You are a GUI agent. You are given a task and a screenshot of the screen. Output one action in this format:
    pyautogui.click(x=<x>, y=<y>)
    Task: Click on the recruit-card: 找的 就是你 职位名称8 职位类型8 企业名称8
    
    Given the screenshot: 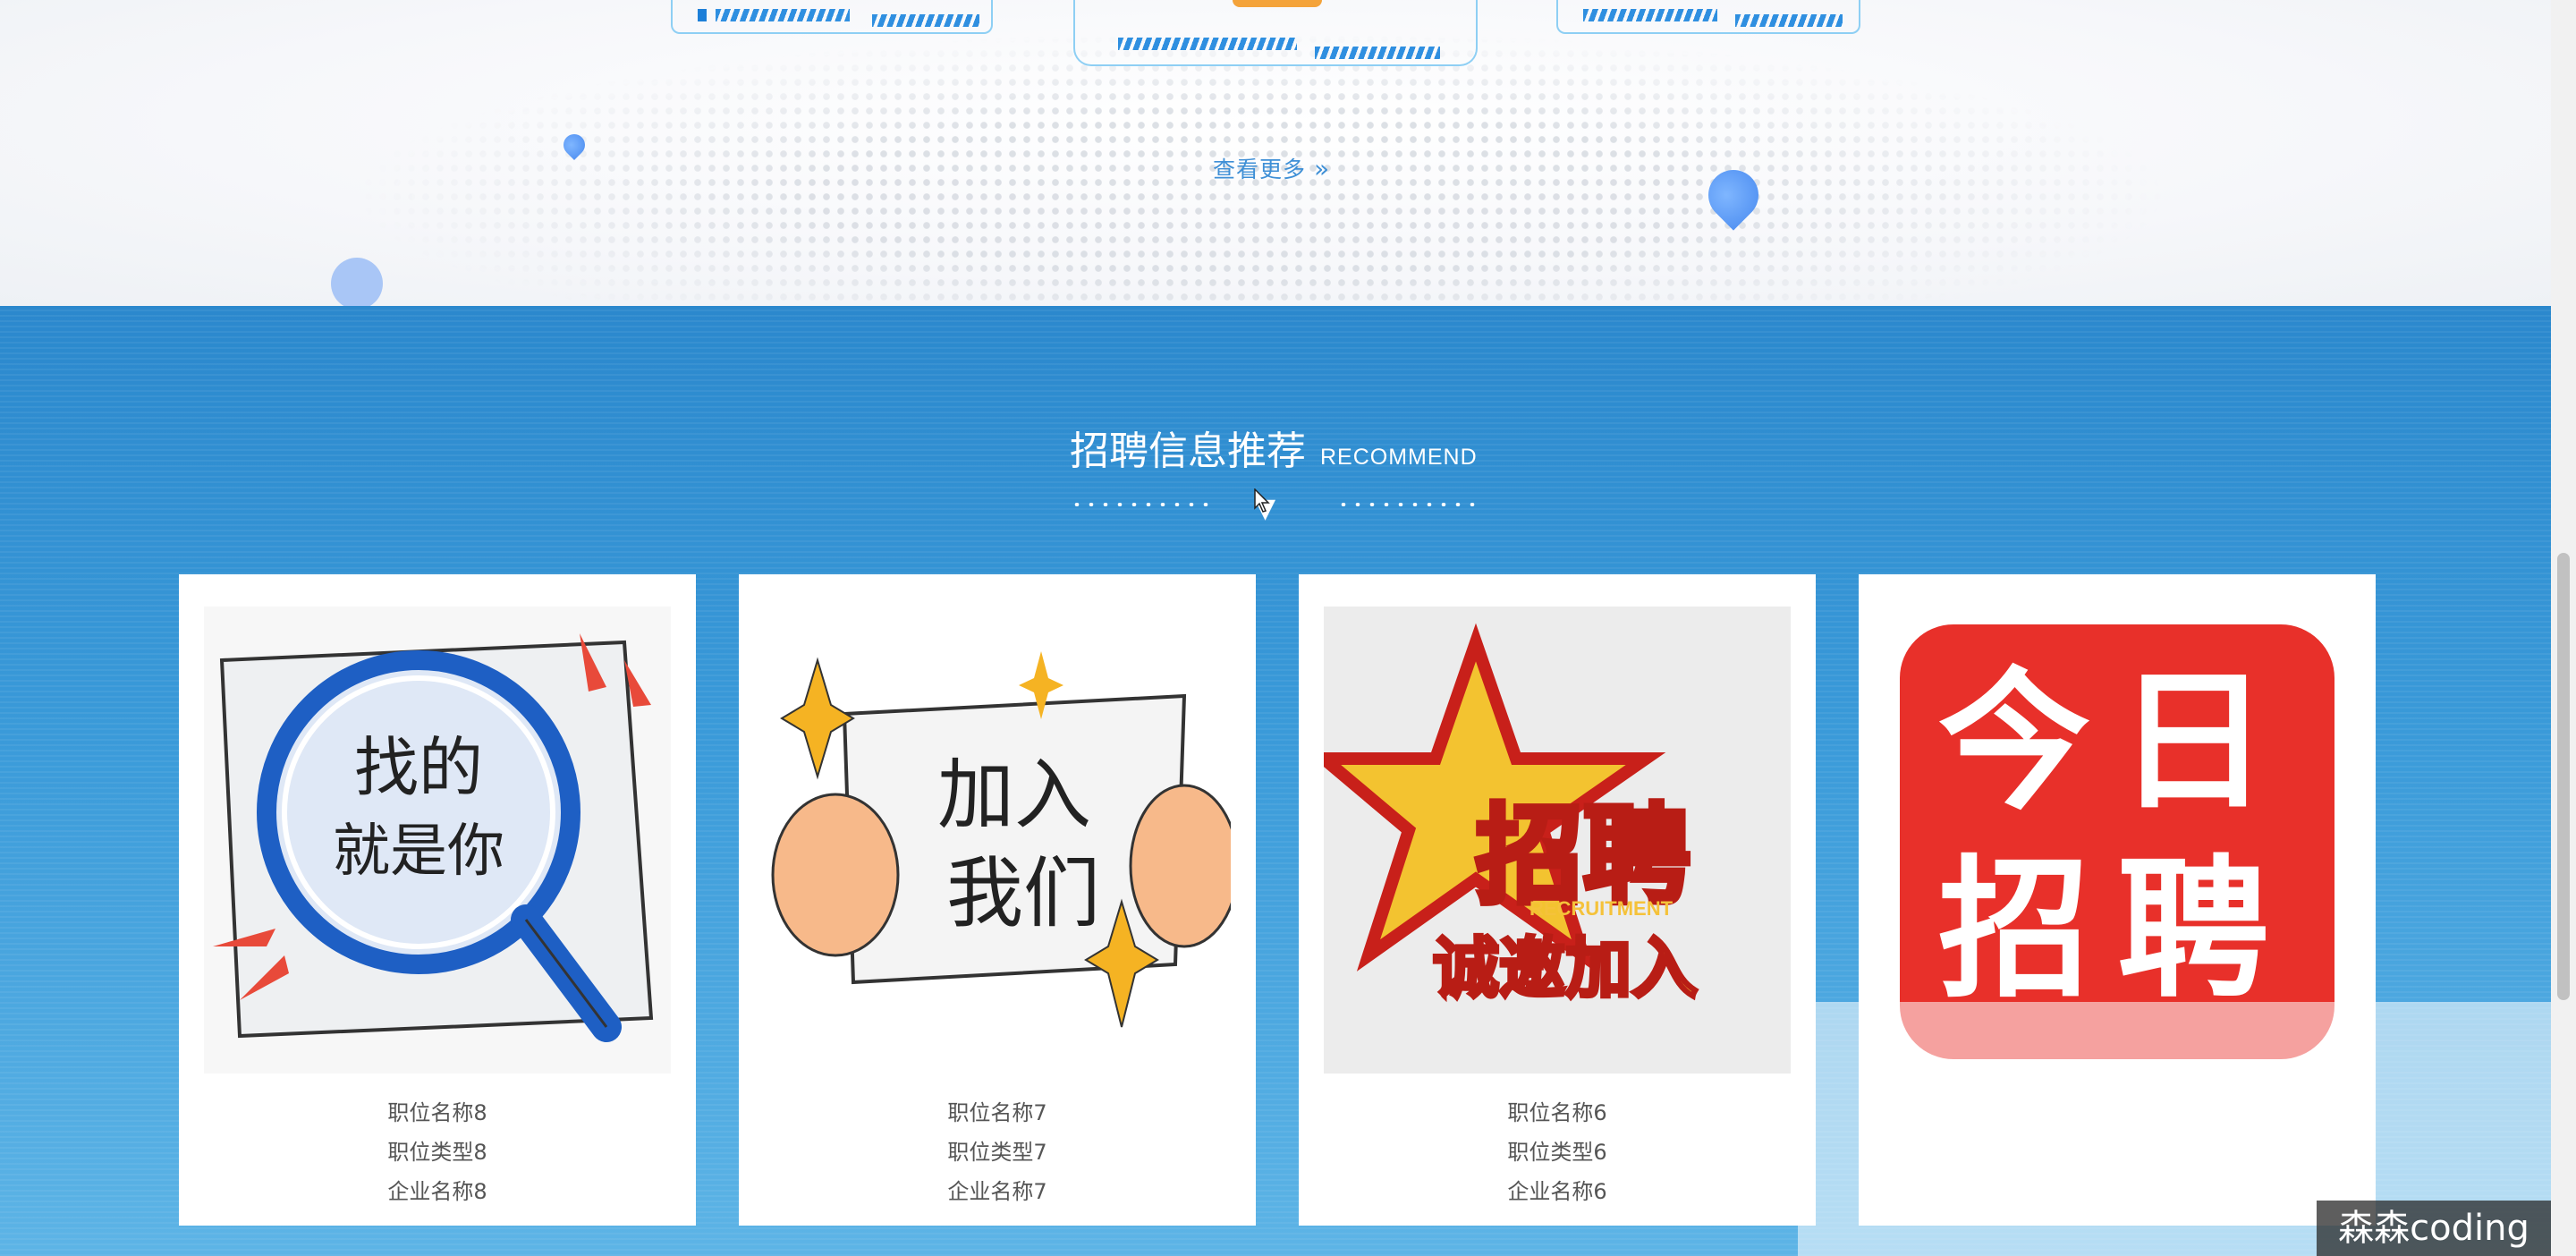 What is the action you would take?
    pyautogui.click(x=437, y=900)
    